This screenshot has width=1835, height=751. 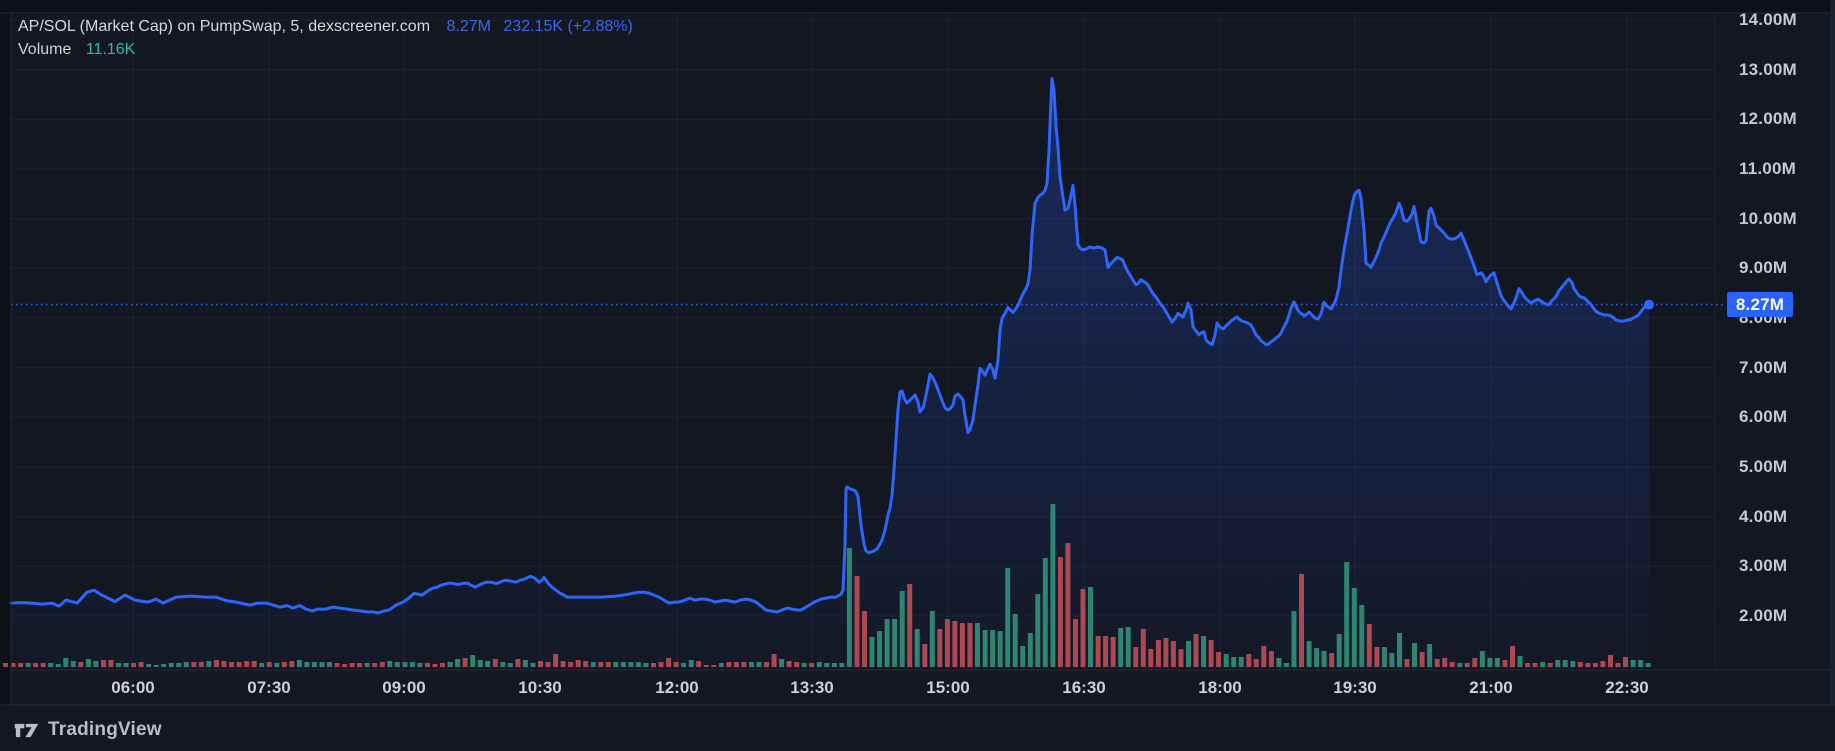 What do you see at coordinates (1768, 119) in the screenshot?
I see `price-tick-label: 12.00M` at bounding box center [1768, 119].